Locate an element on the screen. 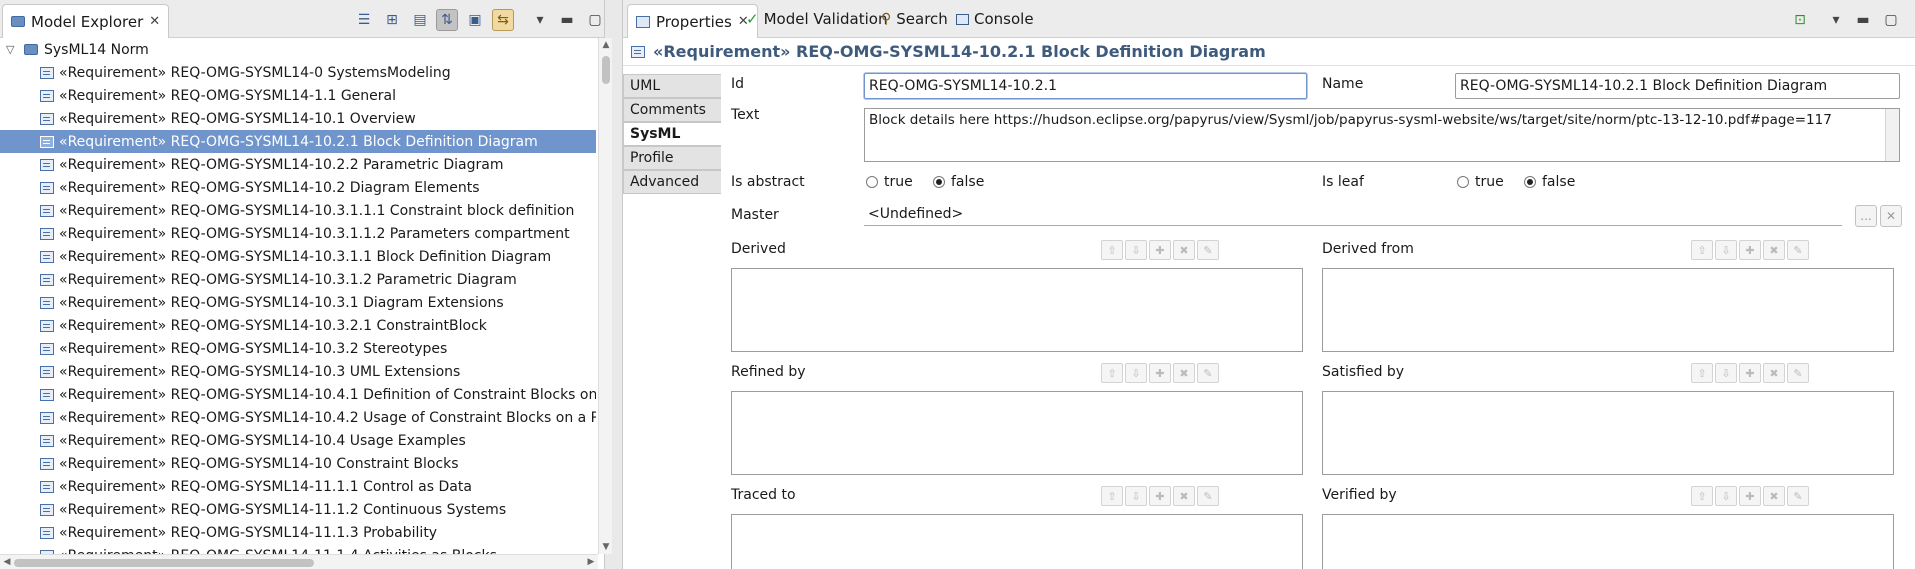  unset-icon: ✕ is located at coordinates (1891, 216).